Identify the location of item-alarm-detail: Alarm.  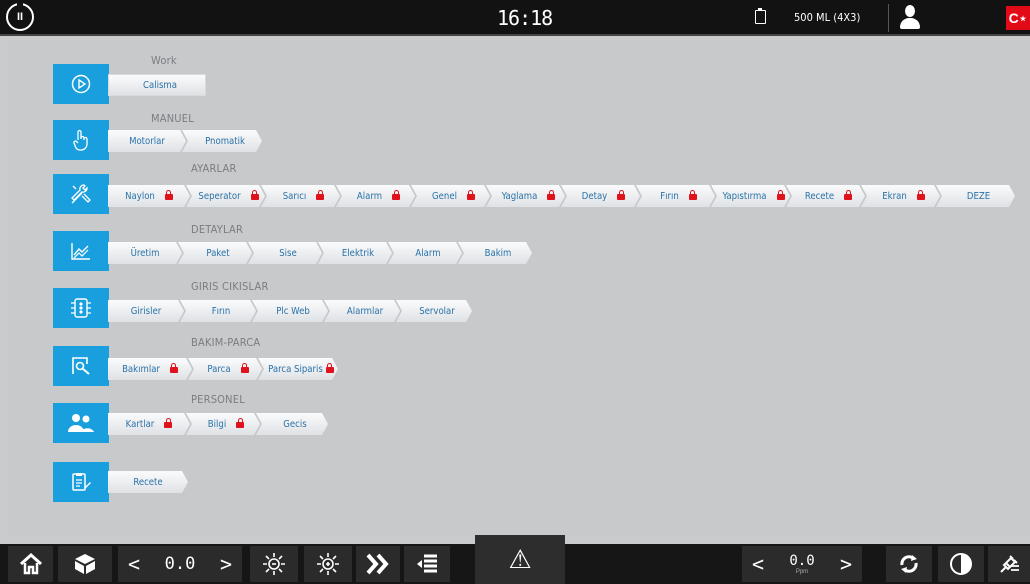
(425, 253).